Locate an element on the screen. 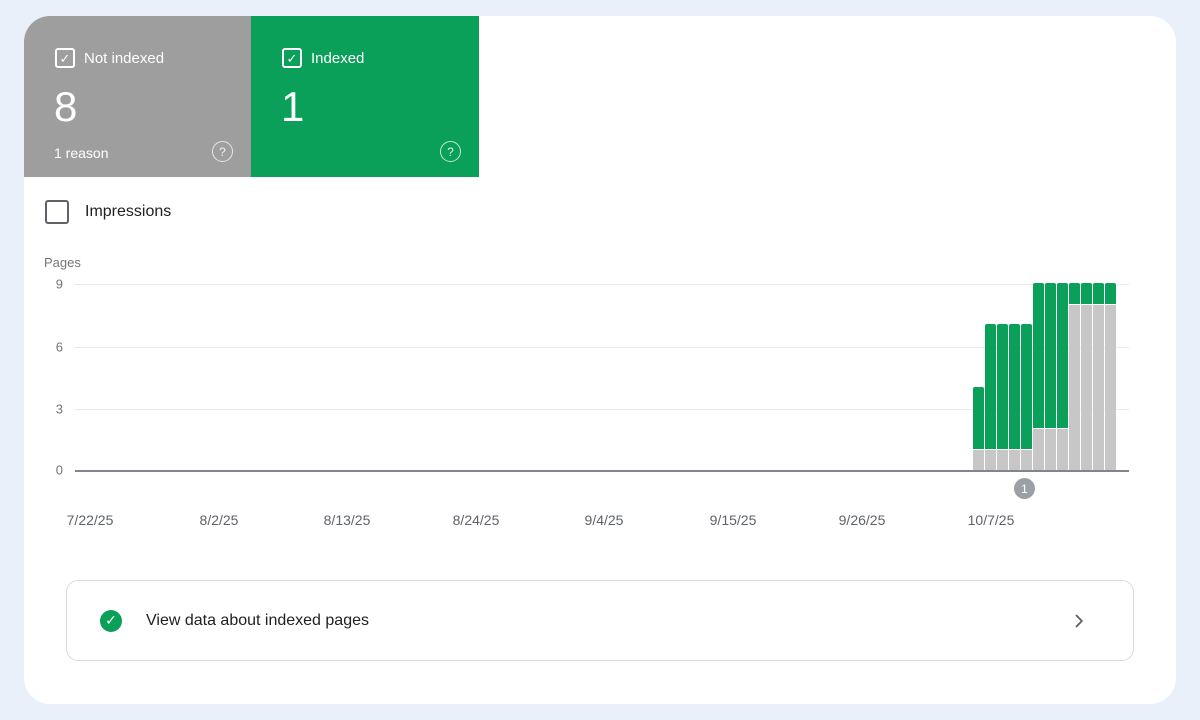  y-tick-label: 9 is located at coordinates (59, 284).